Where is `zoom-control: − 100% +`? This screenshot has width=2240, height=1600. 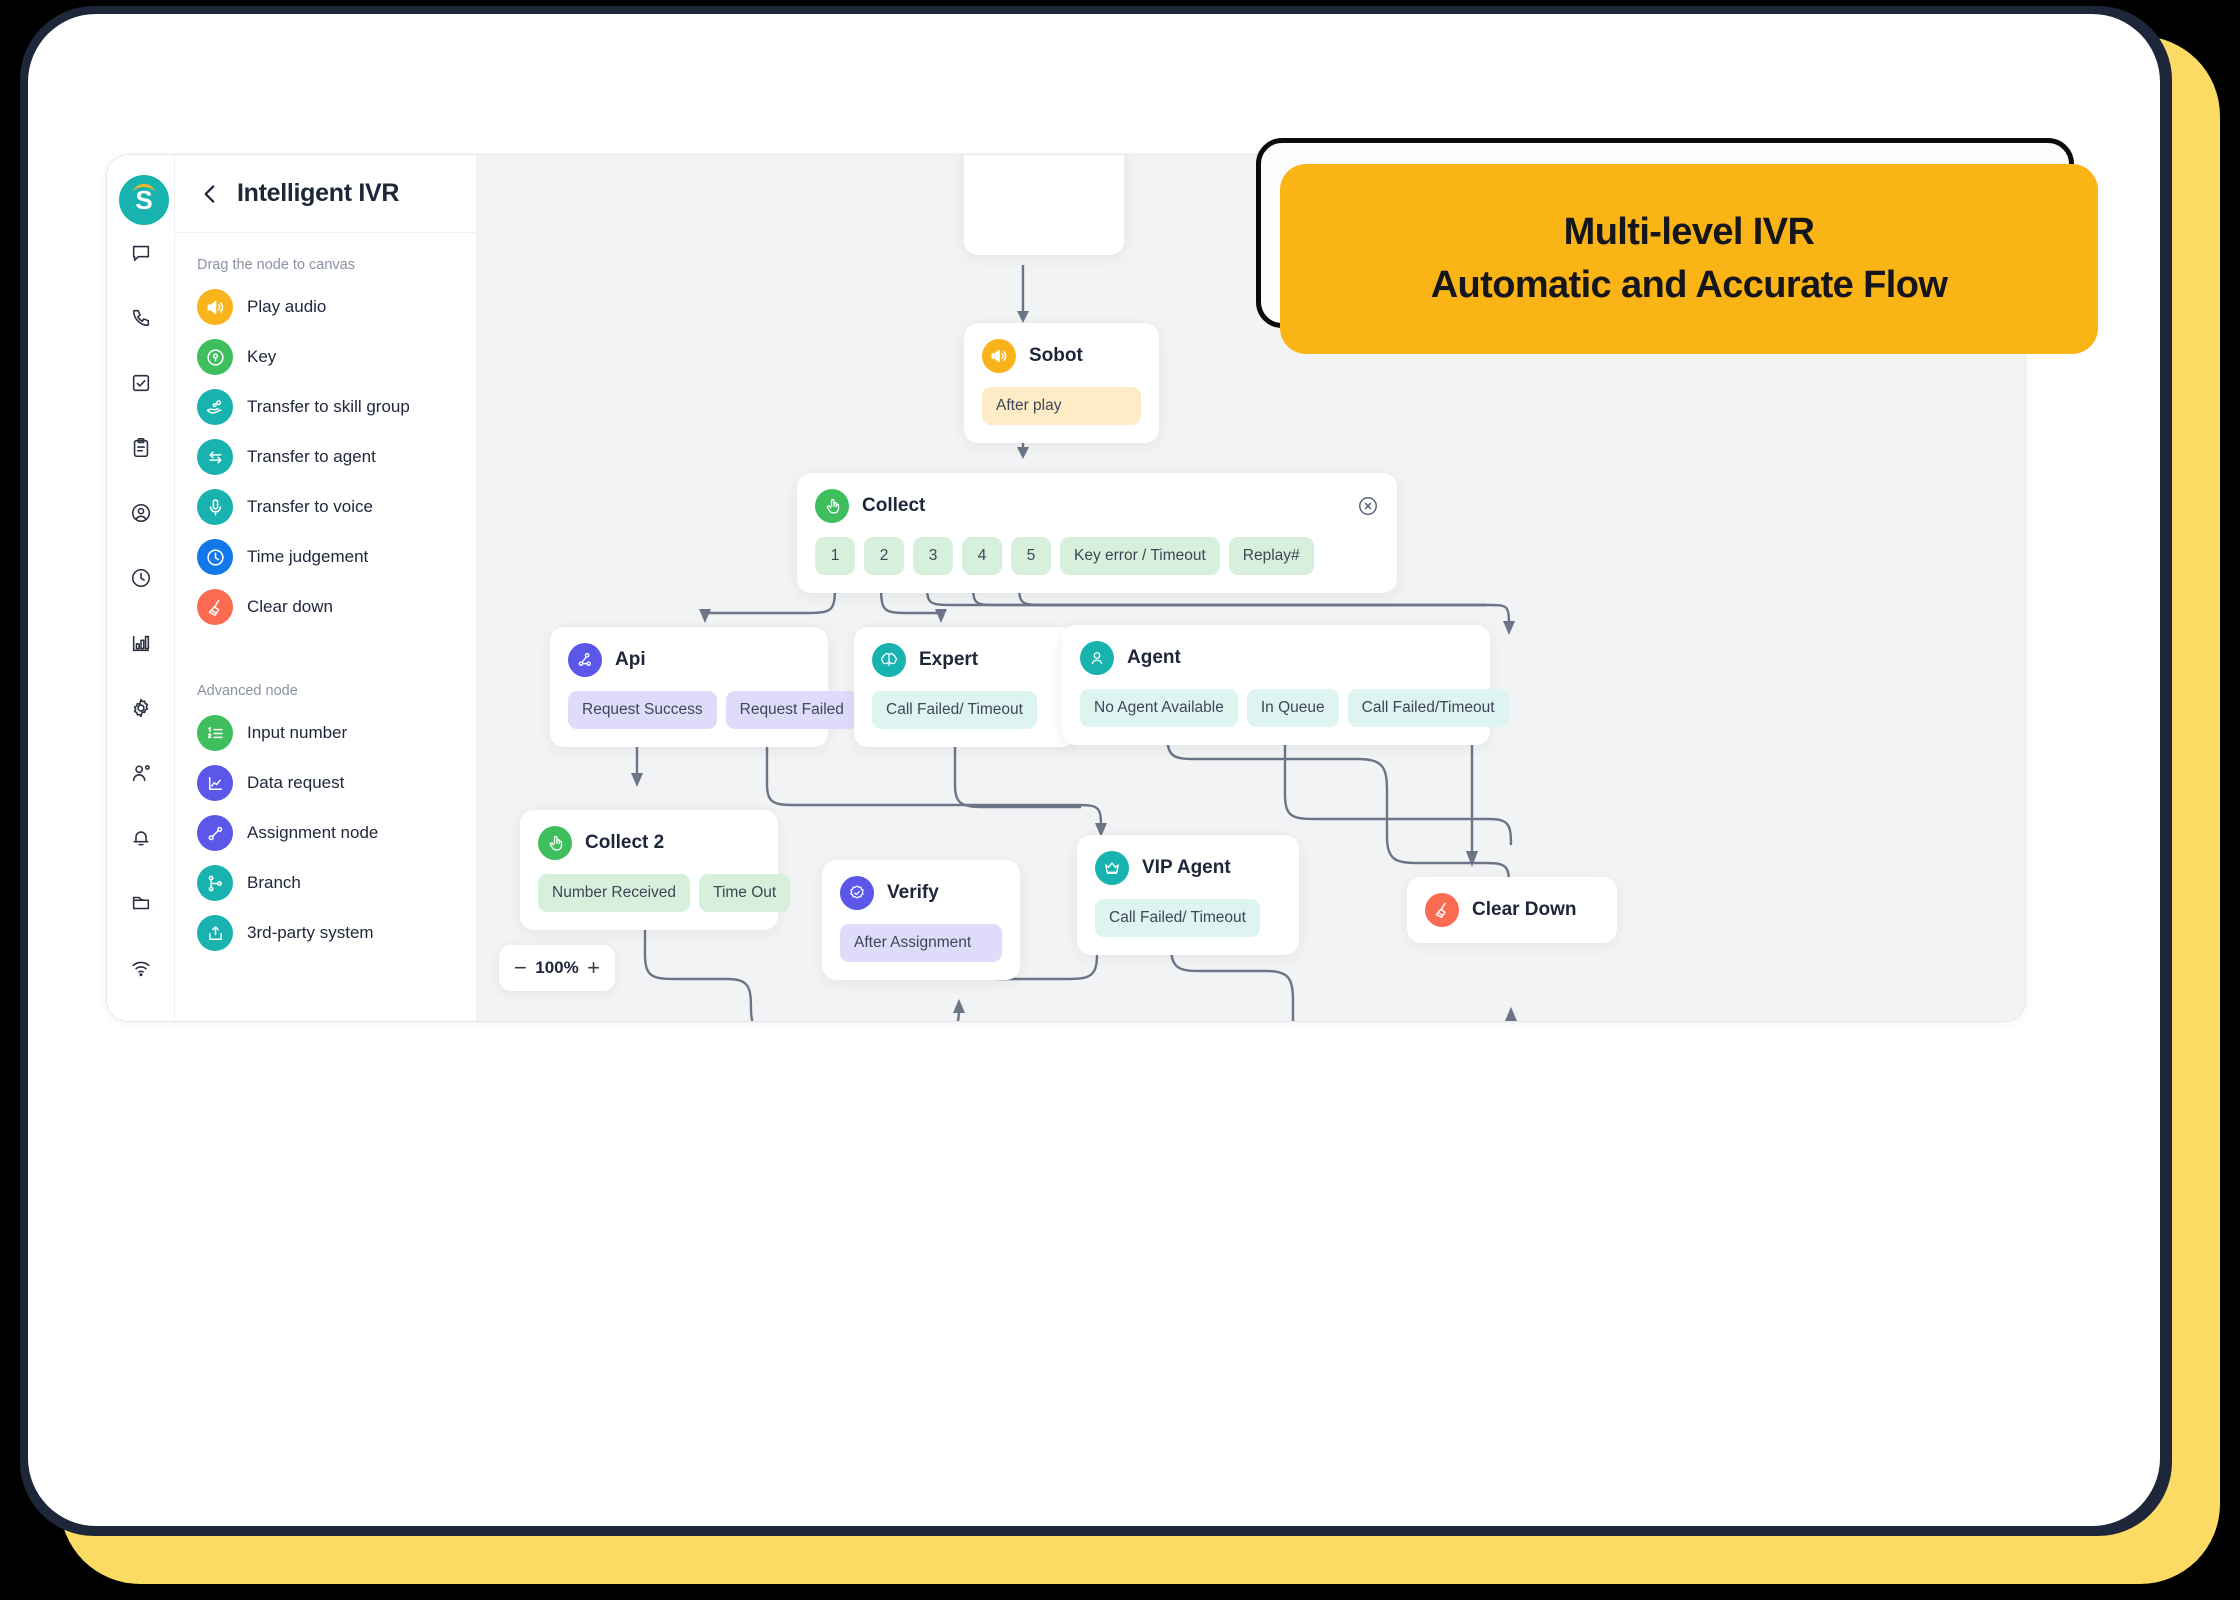 zoom-control: − 100% + is located at coordinates (557, 968).